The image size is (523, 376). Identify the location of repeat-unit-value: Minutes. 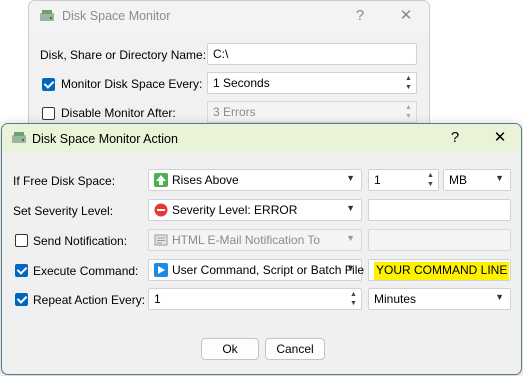
(395, 299).